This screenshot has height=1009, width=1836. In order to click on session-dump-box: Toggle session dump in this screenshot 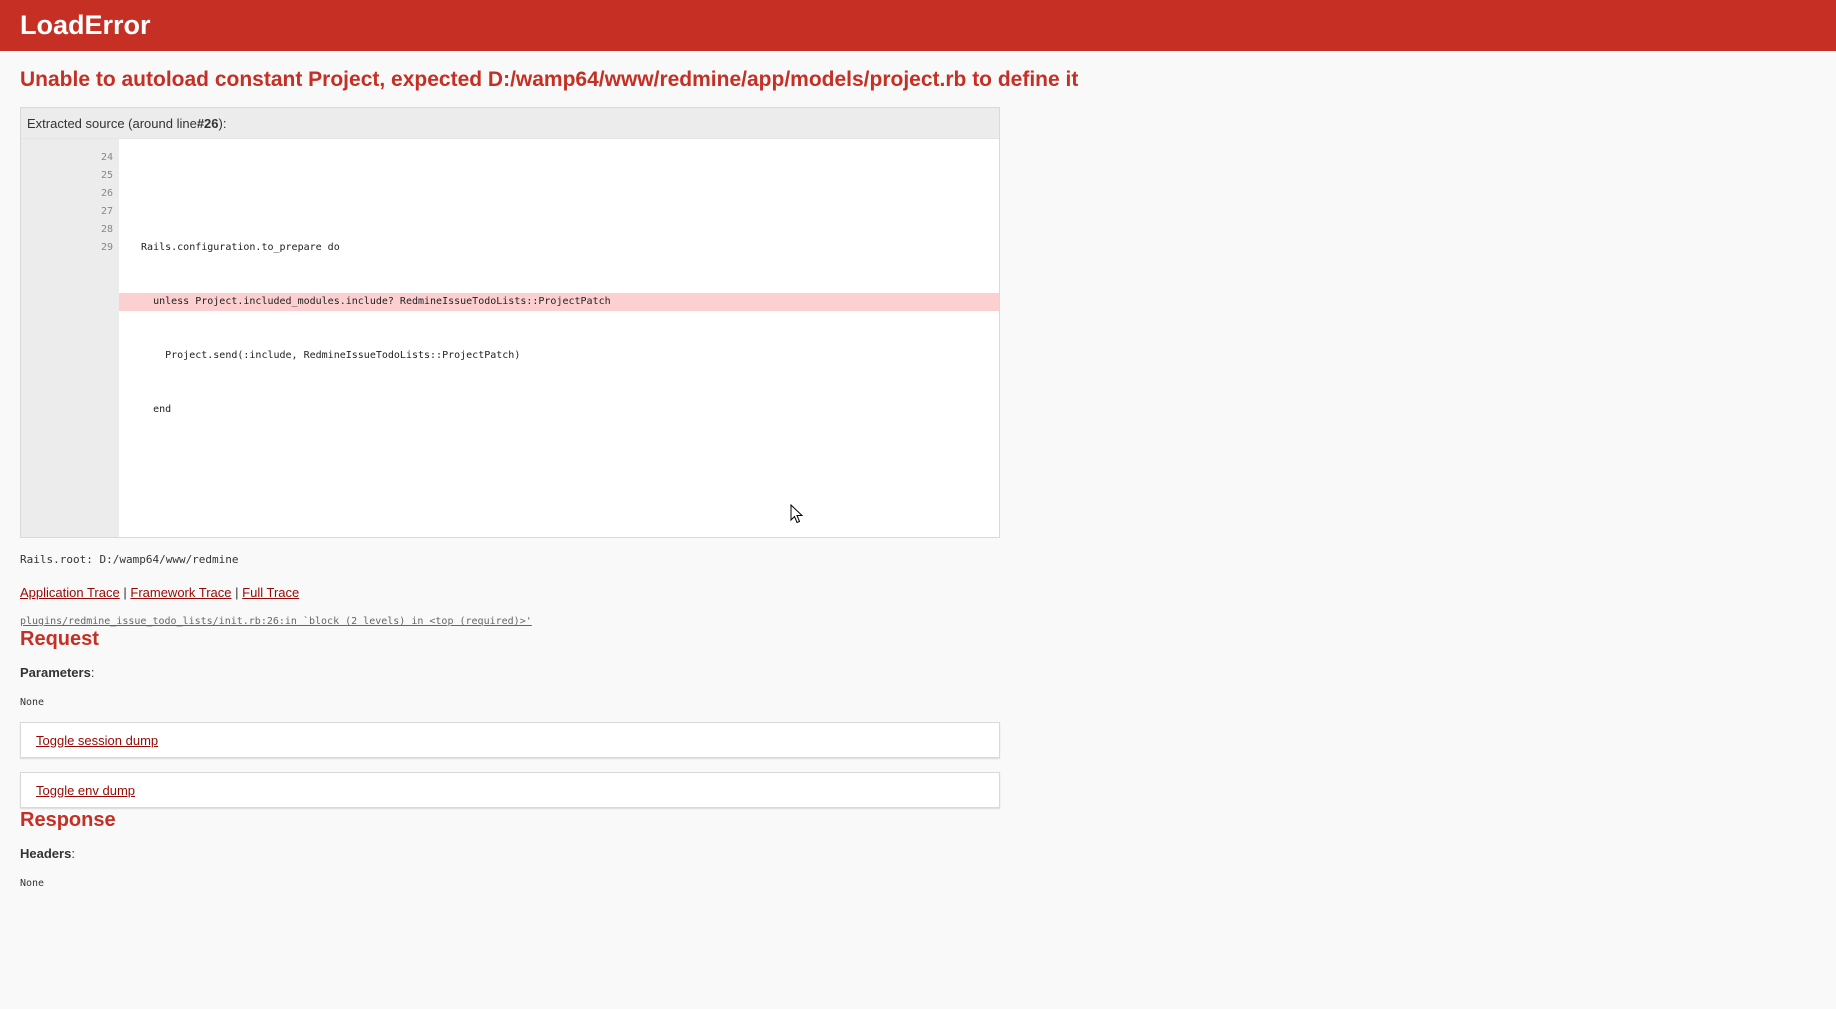, I will do `click(510, 740)`.